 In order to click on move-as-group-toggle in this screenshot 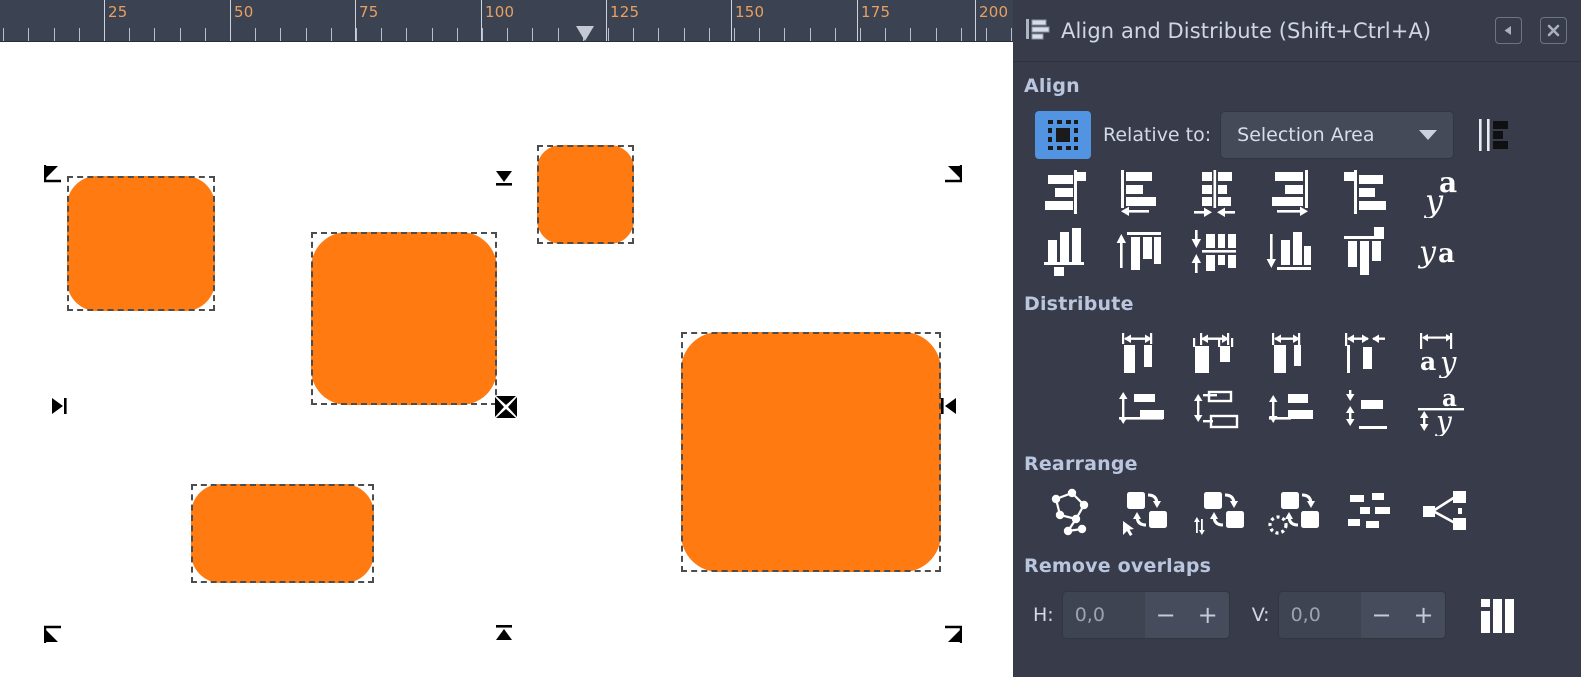, I will do `click(1063, 135)`.